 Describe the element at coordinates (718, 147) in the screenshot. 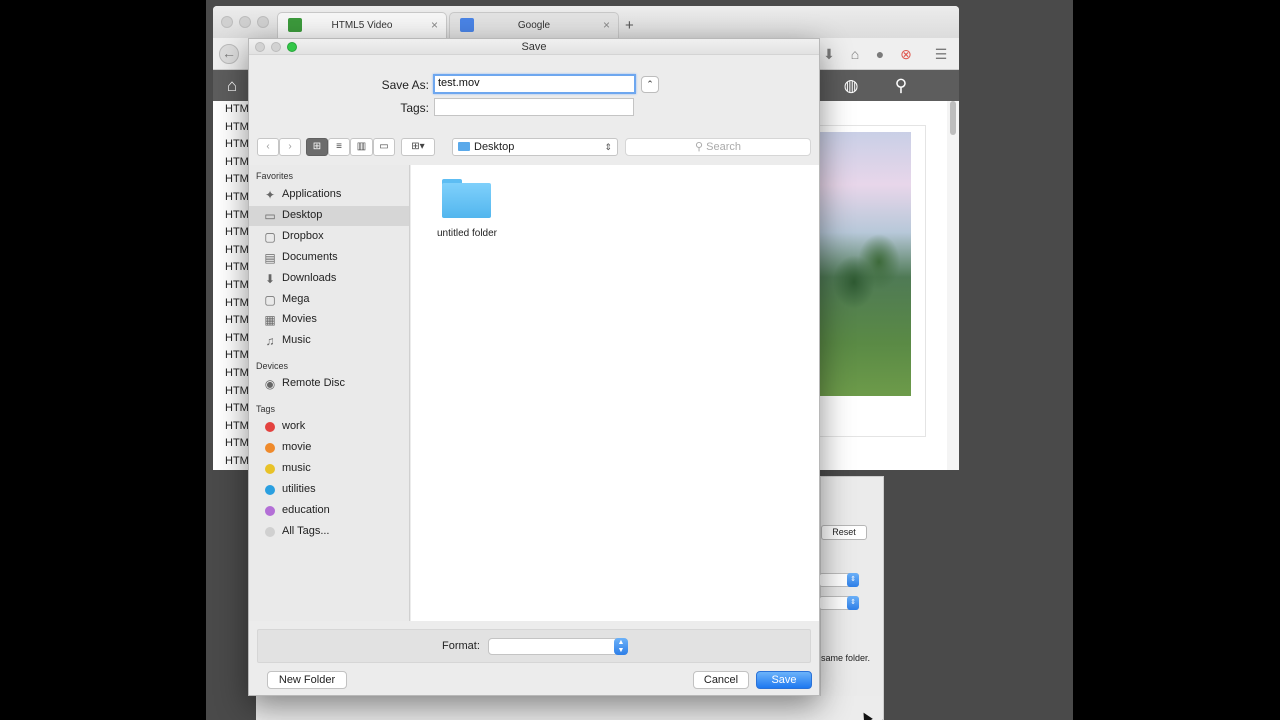

I see `search-input: ⚲ Search` at that location.